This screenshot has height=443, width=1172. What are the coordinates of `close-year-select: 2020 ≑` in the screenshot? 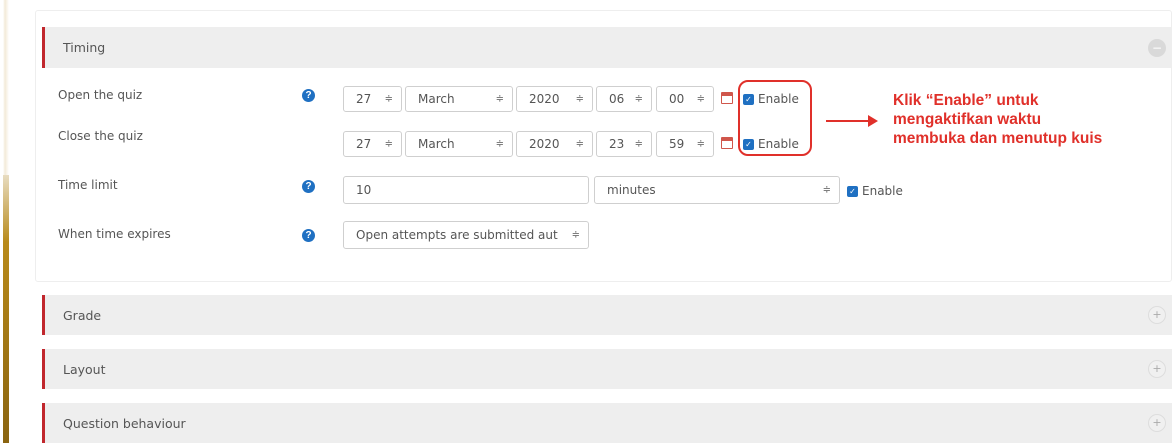 It's located at (554, 144).